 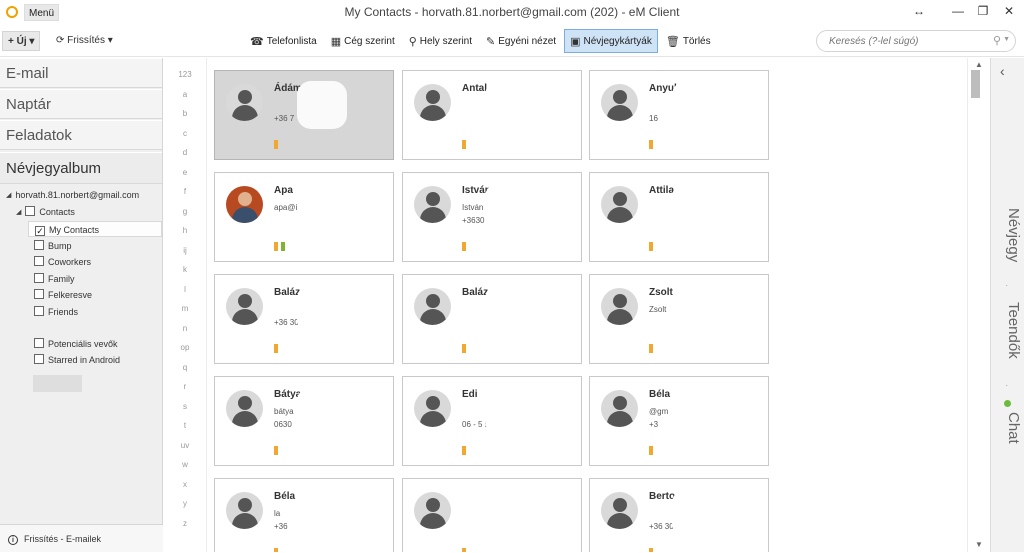 I want to click on contact-card: Ádám +36 7, so click(x=304, y=115).